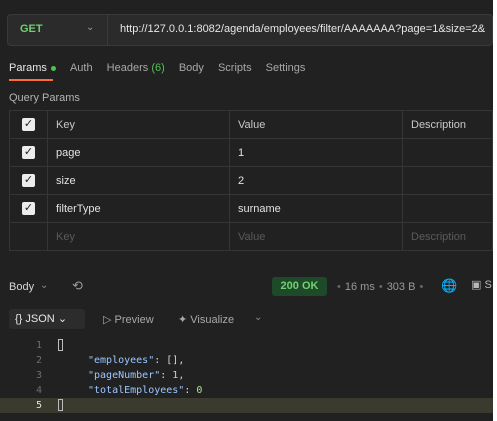 The image size is (497, 421). Describe the element at coordinates (158, 68) in the screenshot. I see `headers-count: (6)` at that location.